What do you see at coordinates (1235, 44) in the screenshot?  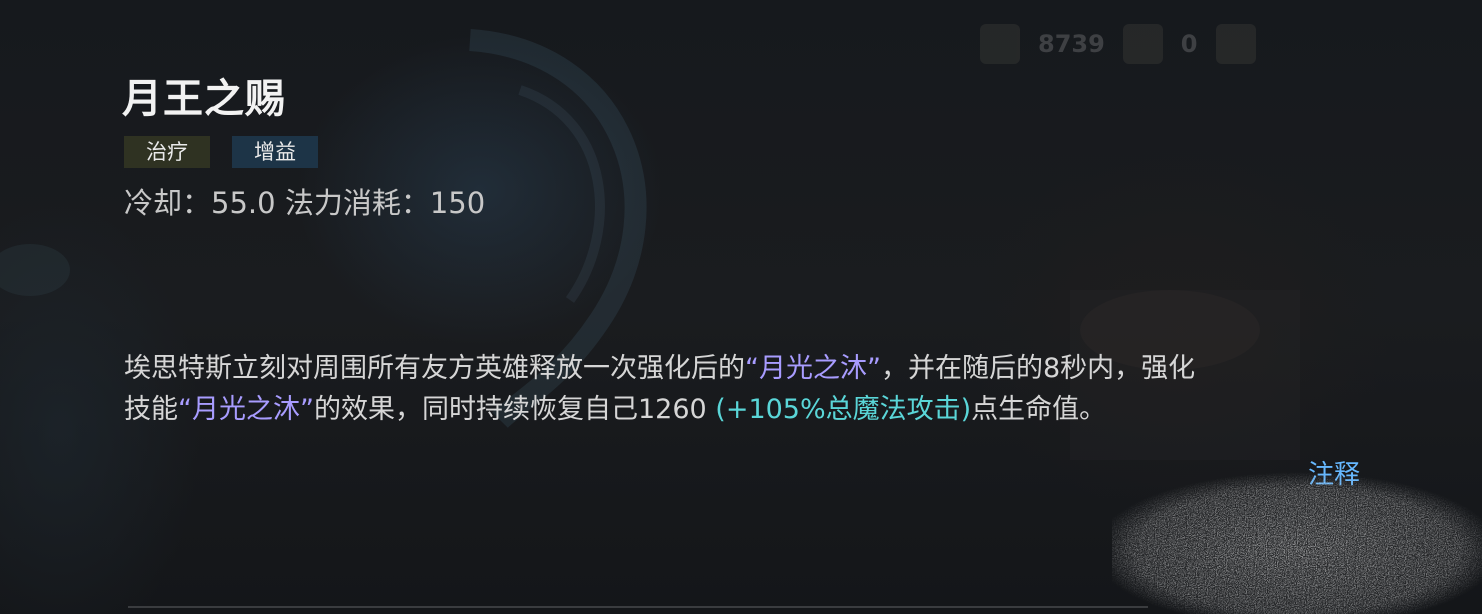 I see `menu-icon` at bounding box center [1235, 44].